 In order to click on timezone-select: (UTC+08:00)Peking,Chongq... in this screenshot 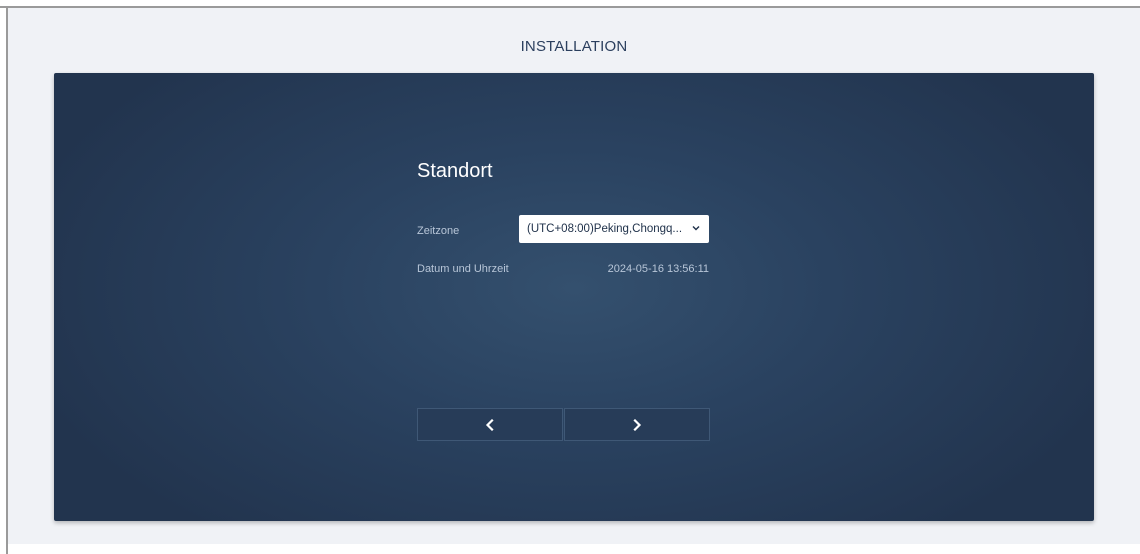, I will do `click(614, 229)`.